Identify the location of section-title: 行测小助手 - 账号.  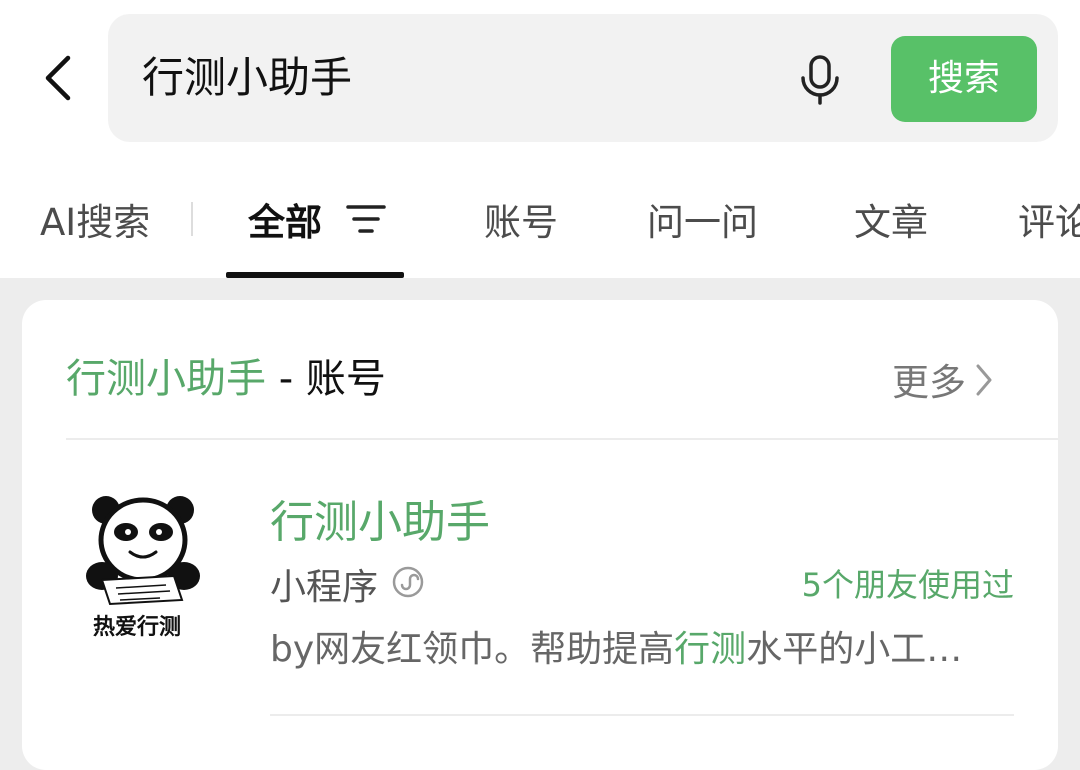
(226, 375).